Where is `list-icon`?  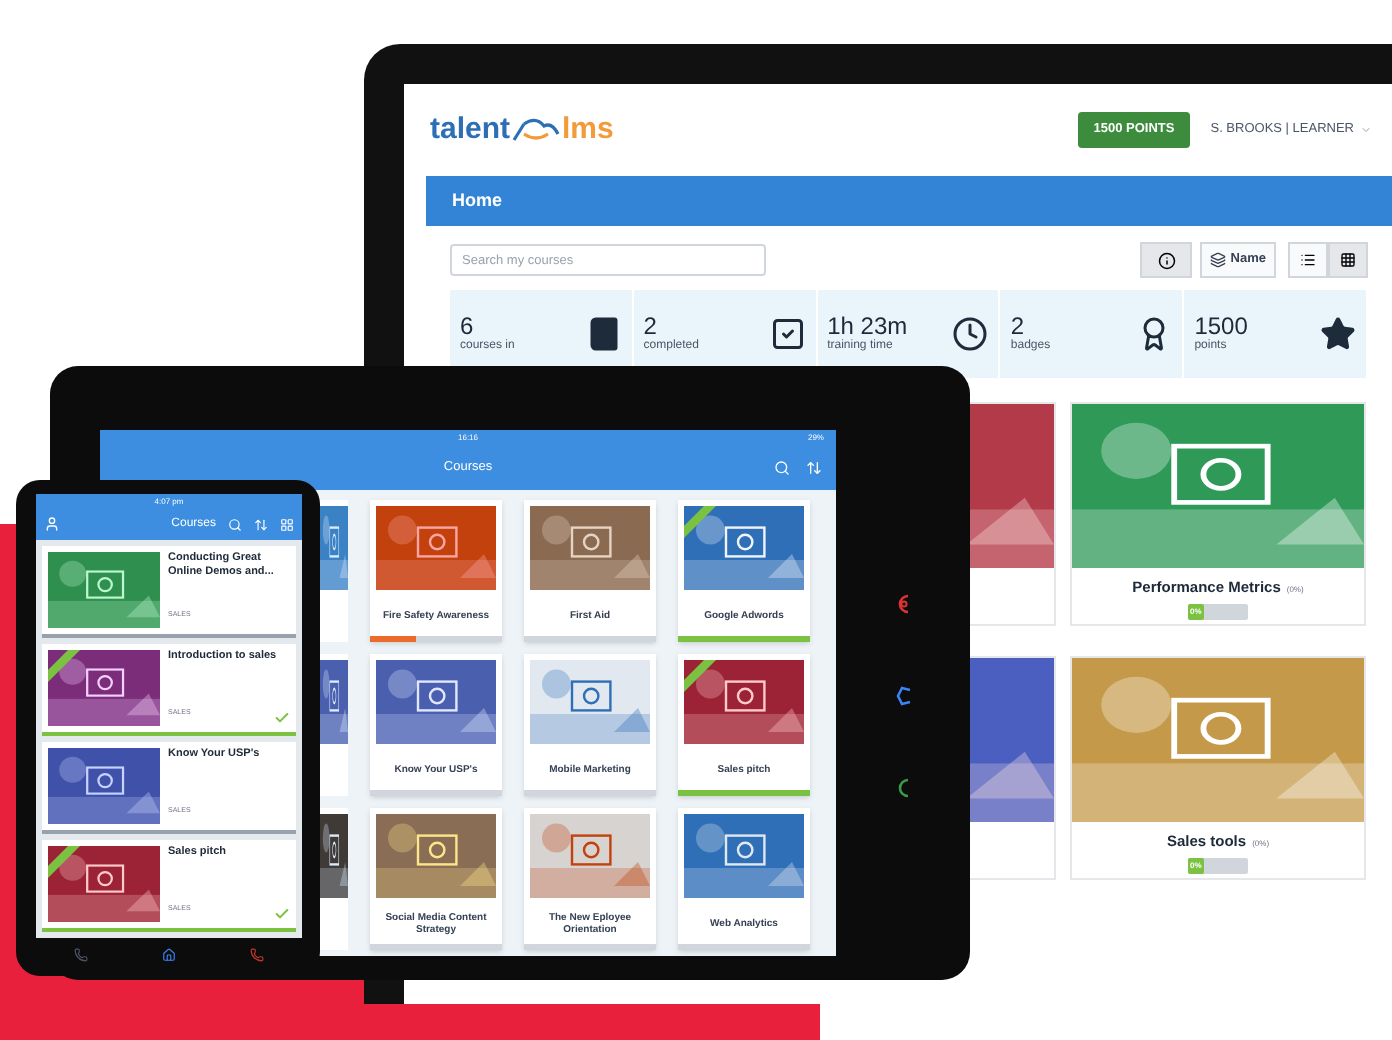 list-icon is located at coordinates (1308, 260).